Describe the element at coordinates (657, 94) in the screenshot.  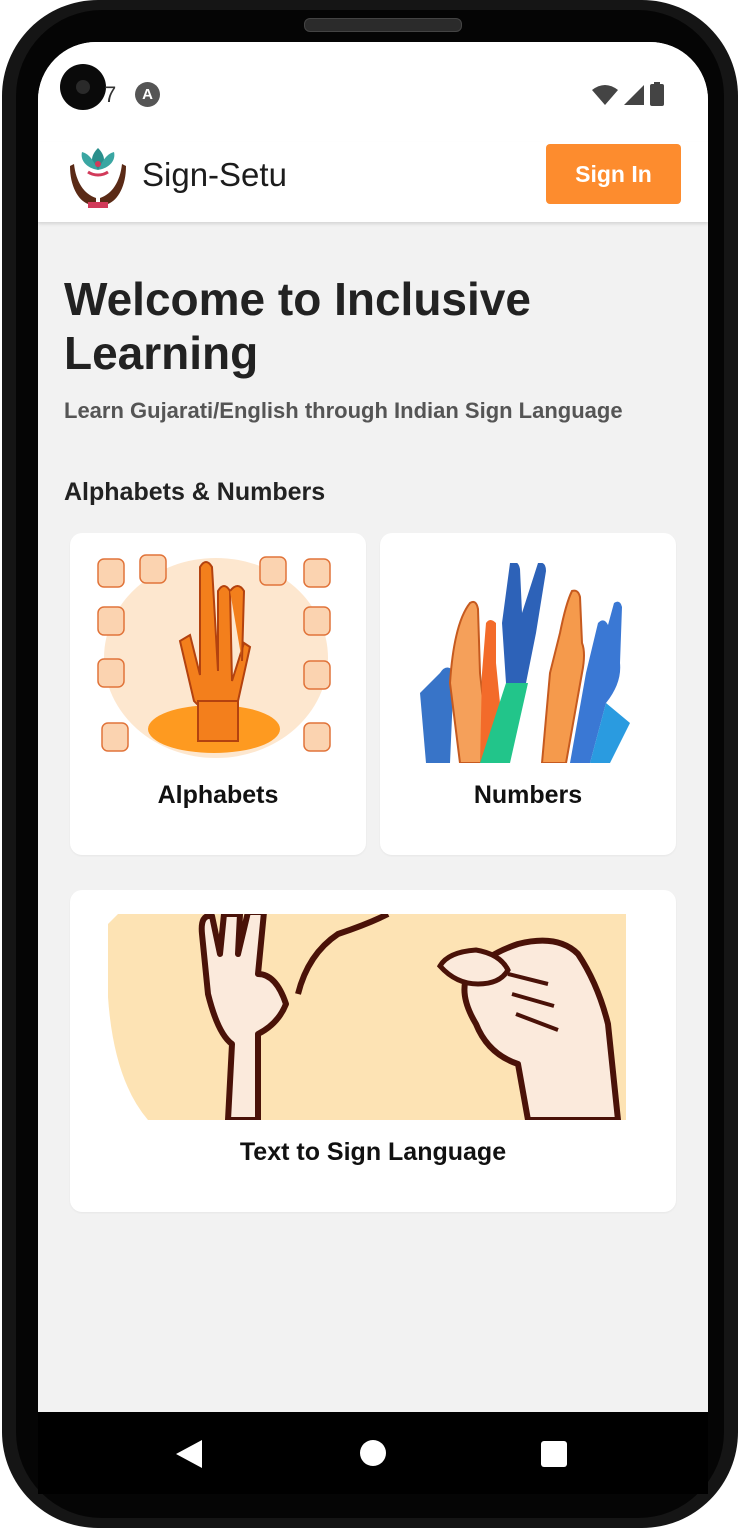
I see `battery-icon` at that location.